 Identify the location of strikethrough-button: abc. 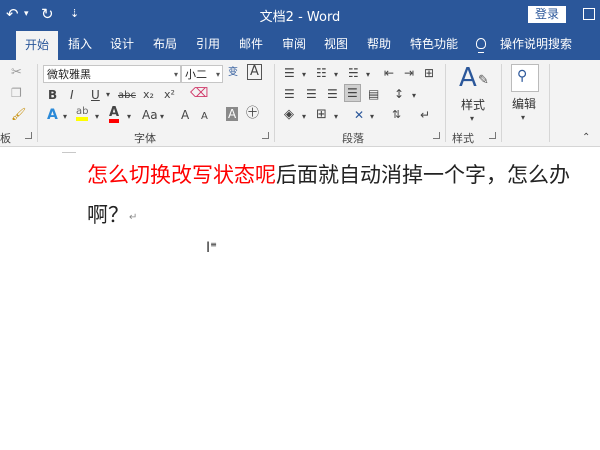
(127, 96).